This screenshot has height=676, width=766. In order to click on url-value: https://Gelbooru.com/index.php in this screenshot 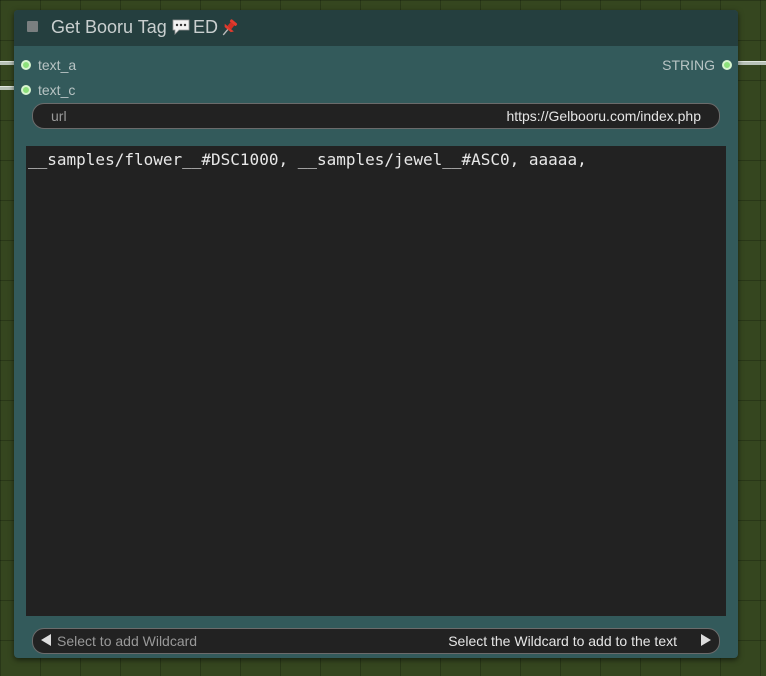, I will do `click(603, 116)`.